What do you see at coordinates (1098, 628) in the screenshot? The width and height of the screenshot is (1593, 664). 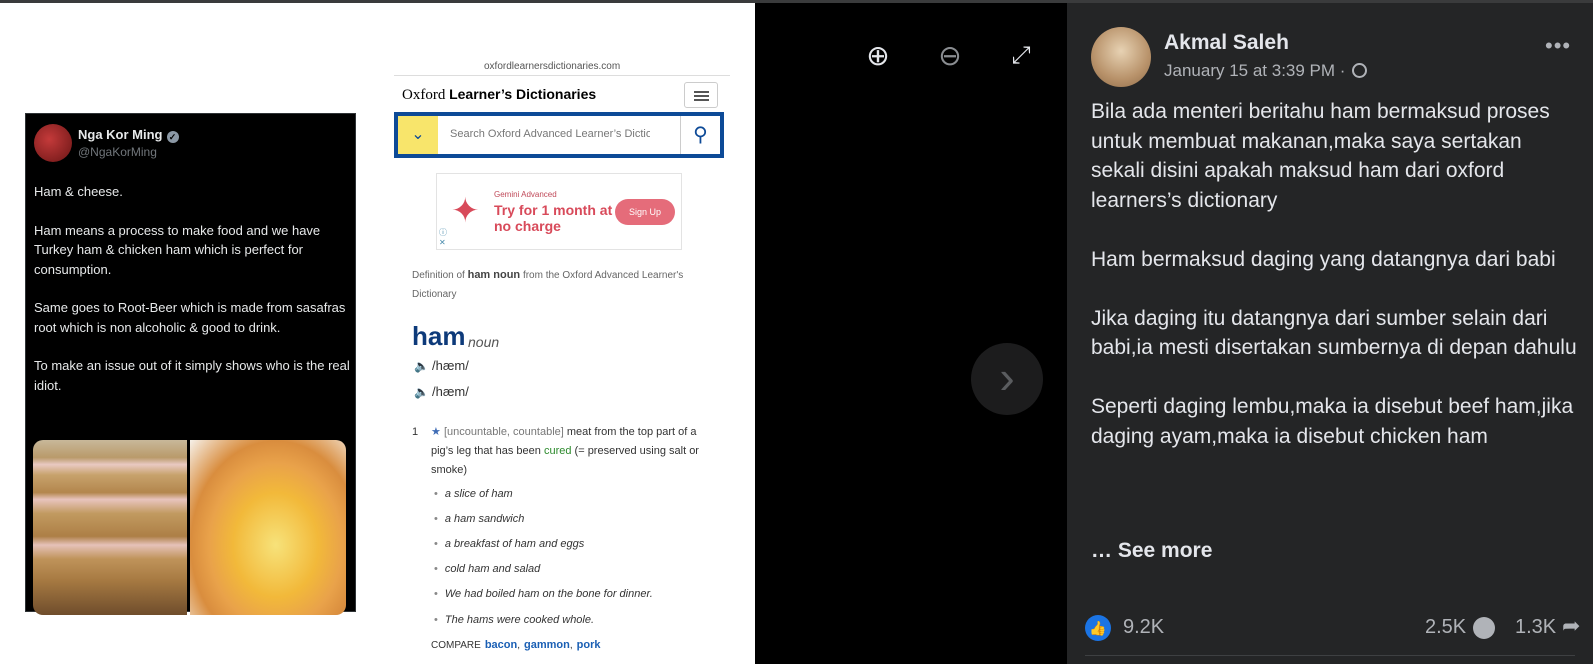 I see `like-icon: 👍` at bounding box center [1098, 628].